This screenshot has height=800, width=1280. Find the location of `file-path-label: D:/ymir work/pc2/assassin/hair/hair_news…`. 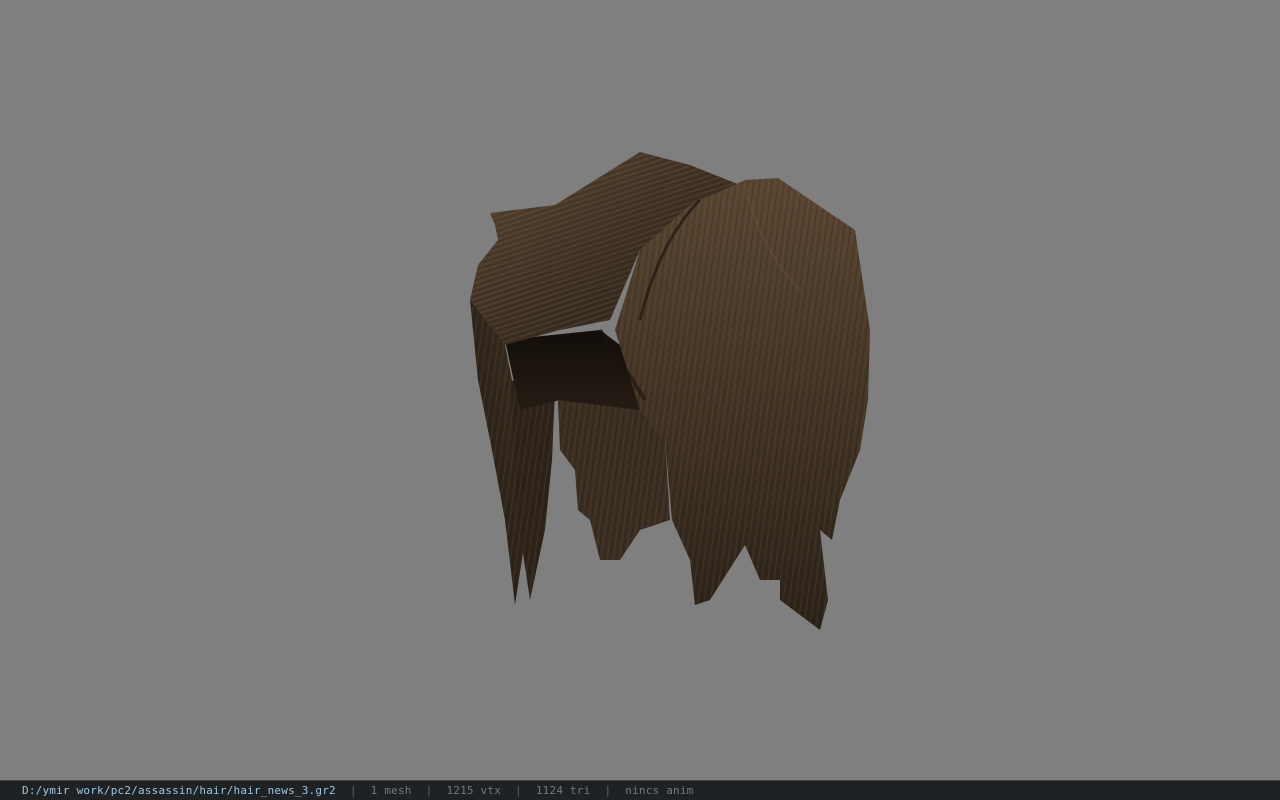

file-path-label: D:/ymir work/pc2/assassin/hair/hair_news… is located at coordinates (179, 790).